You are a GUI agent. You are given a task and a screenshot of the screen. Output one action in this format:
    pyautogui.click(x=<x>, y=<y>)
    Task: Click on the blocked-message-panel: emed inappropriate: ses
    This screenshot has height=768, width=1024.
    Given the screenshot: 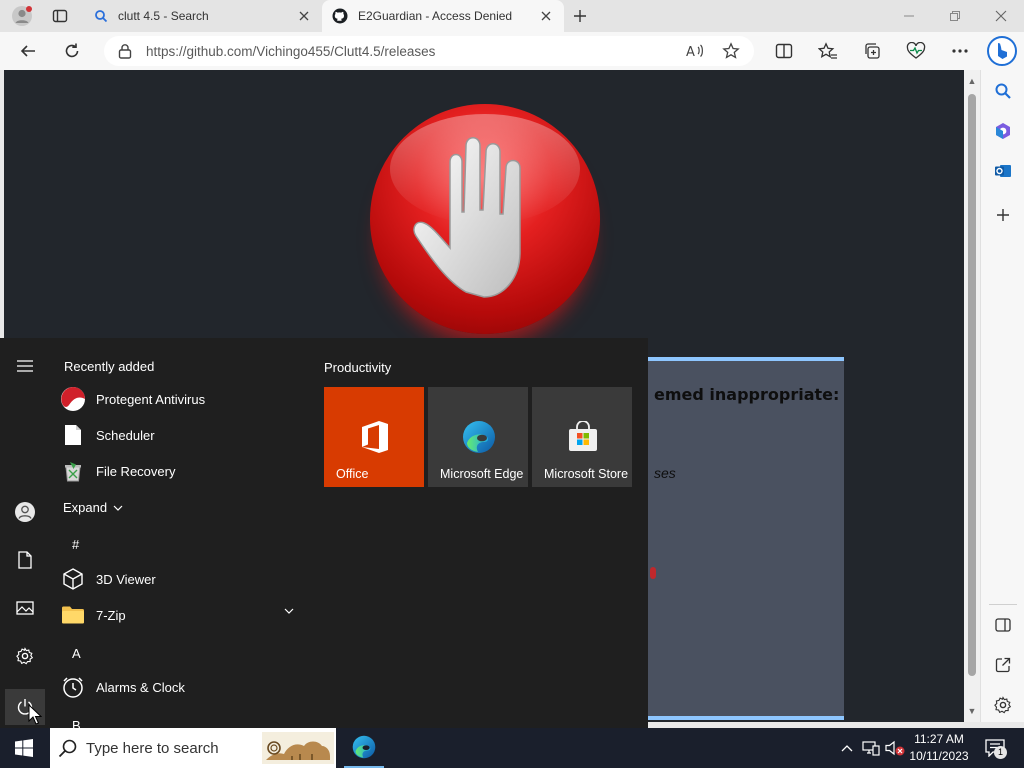 What is the action you would take?
    pyautogui.click(x=744, y=538)
    